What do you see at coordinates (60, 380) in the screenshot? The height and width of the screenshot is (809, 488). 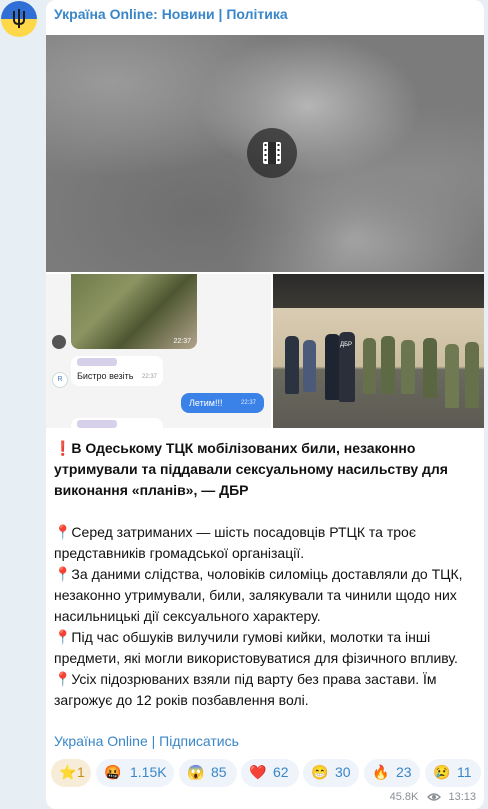 I see `chat-sender-avatar-letter: R` at bounding box center [60, 380].